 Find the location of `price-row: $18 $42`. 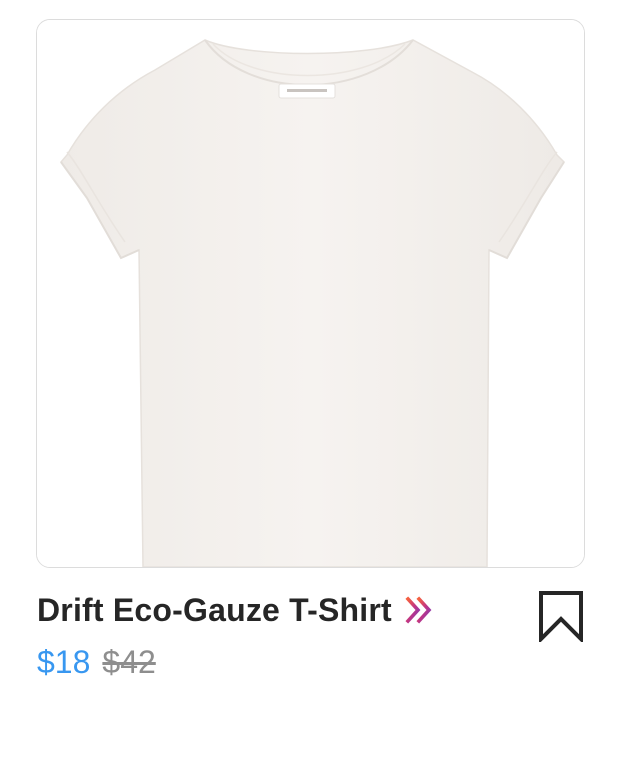

price-row: $18 $42 is located at coordinates (96, 662).